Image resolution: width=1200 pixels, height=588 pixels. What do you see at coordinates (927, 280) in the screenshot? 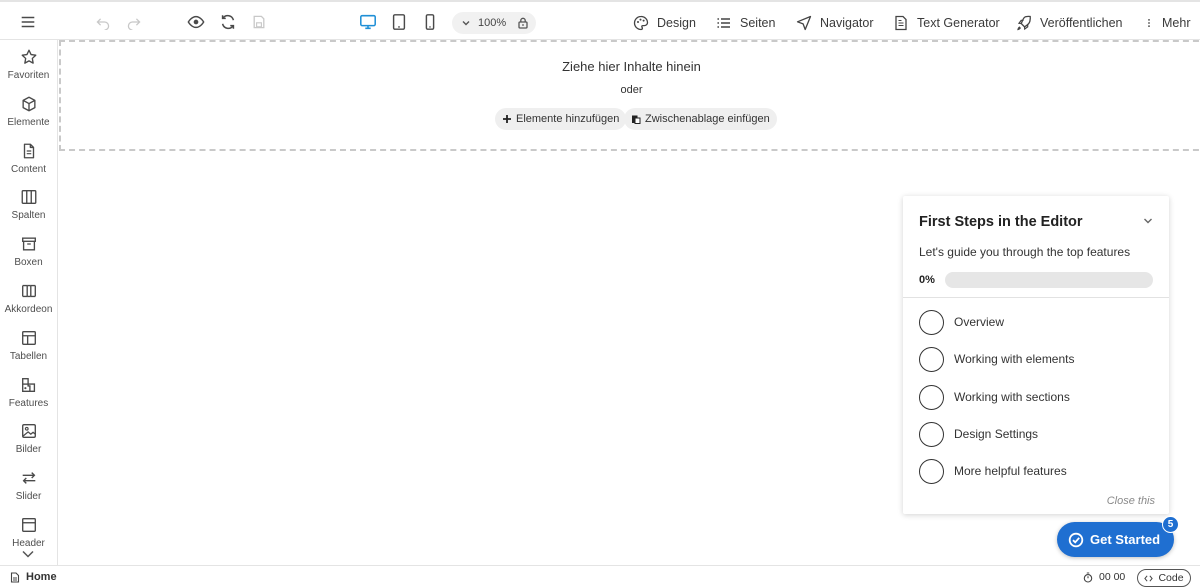
I see `progress-percentage: 0%` at bounding box center [927, 280].